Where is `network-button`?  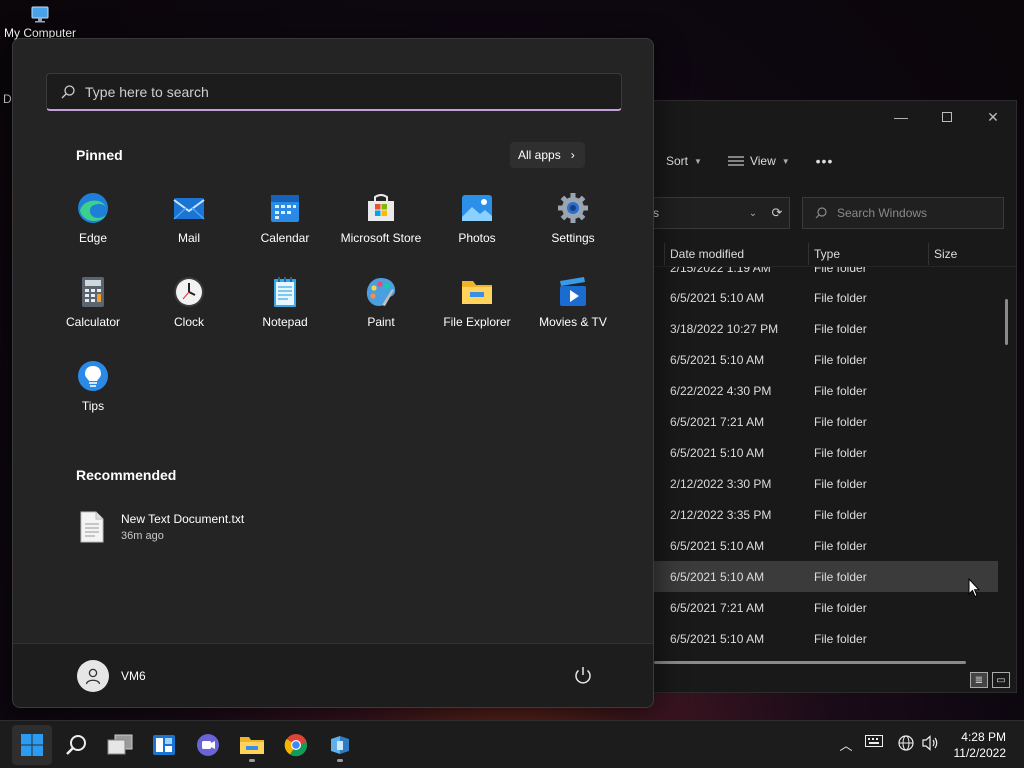 network-button is located at coordinates (906, 743).